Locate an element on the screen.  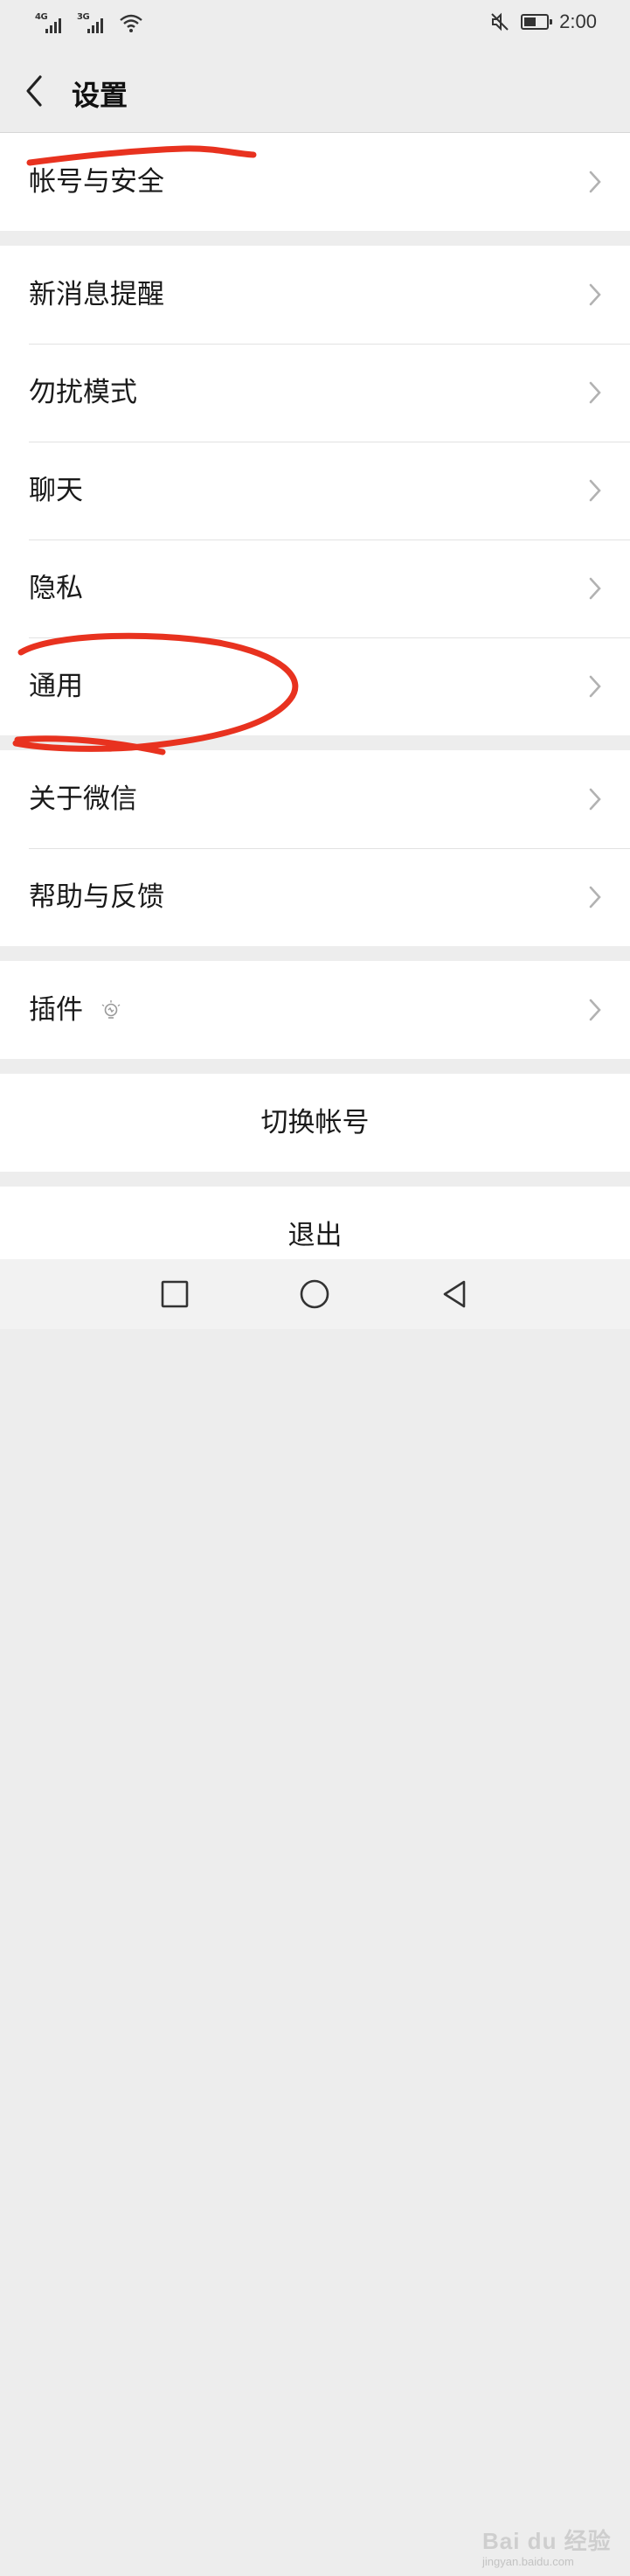
square-icon is located at coordinates (174, 1294).